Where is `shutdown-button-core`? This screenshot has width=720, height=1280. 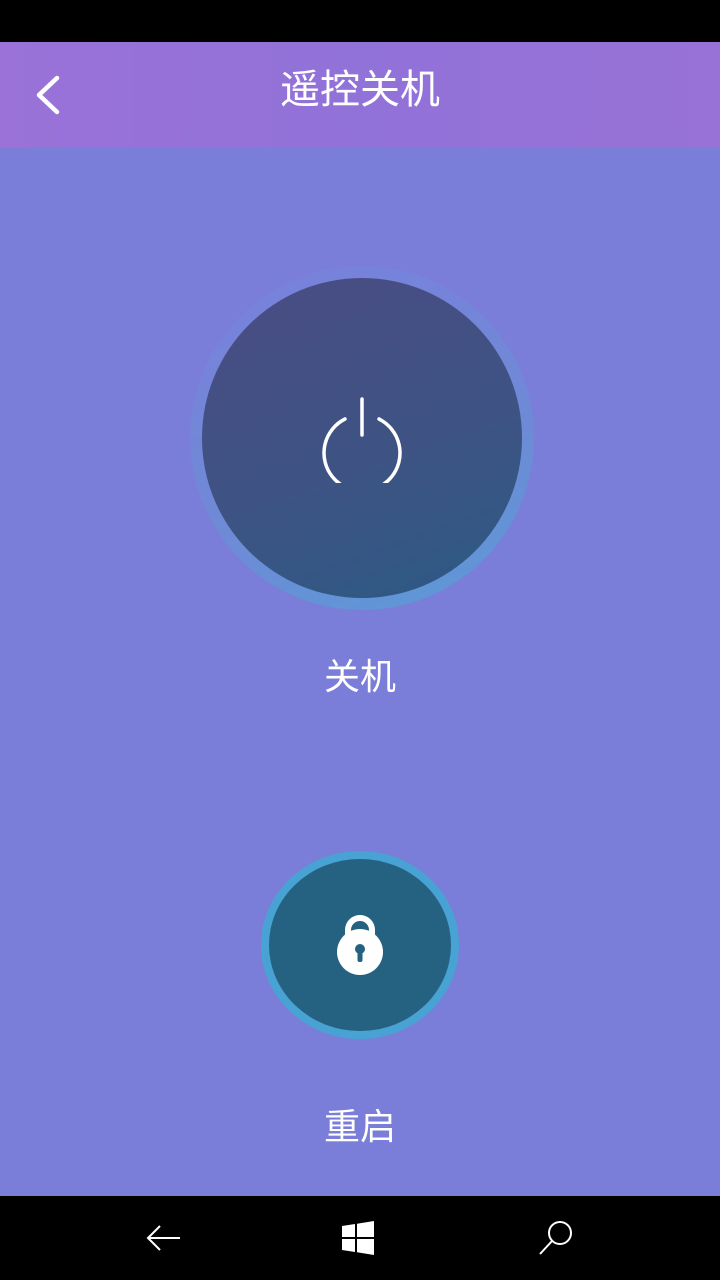 shutdown-button-core is located at coordinates (362, 438).